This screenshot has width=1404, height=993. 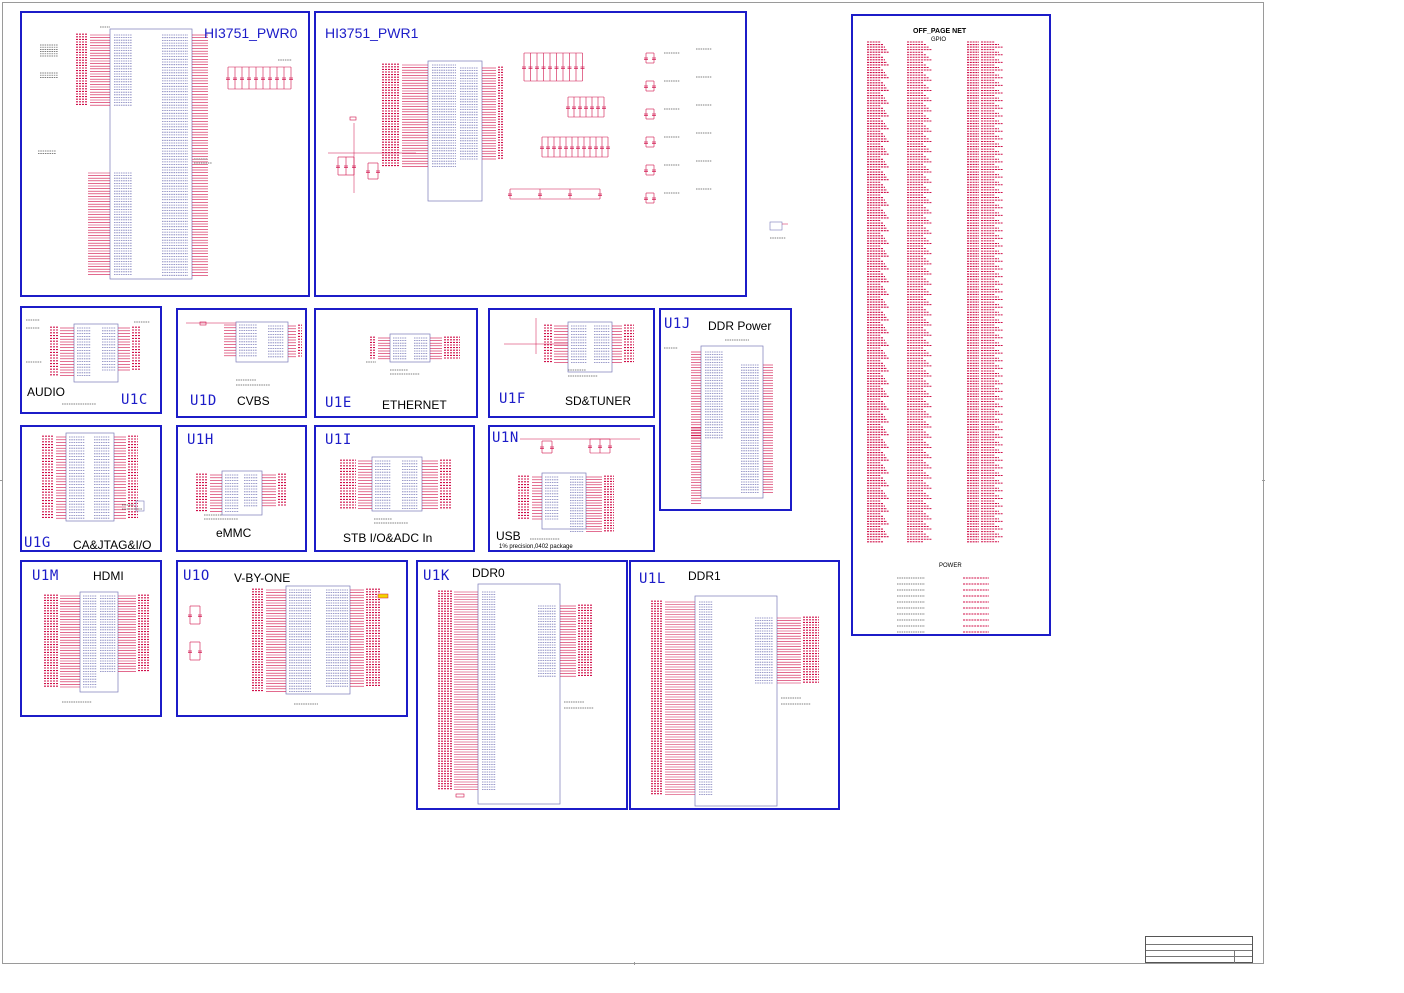 I want to click on block-emmc: U1H eMMC, so click(x=241, y=488).